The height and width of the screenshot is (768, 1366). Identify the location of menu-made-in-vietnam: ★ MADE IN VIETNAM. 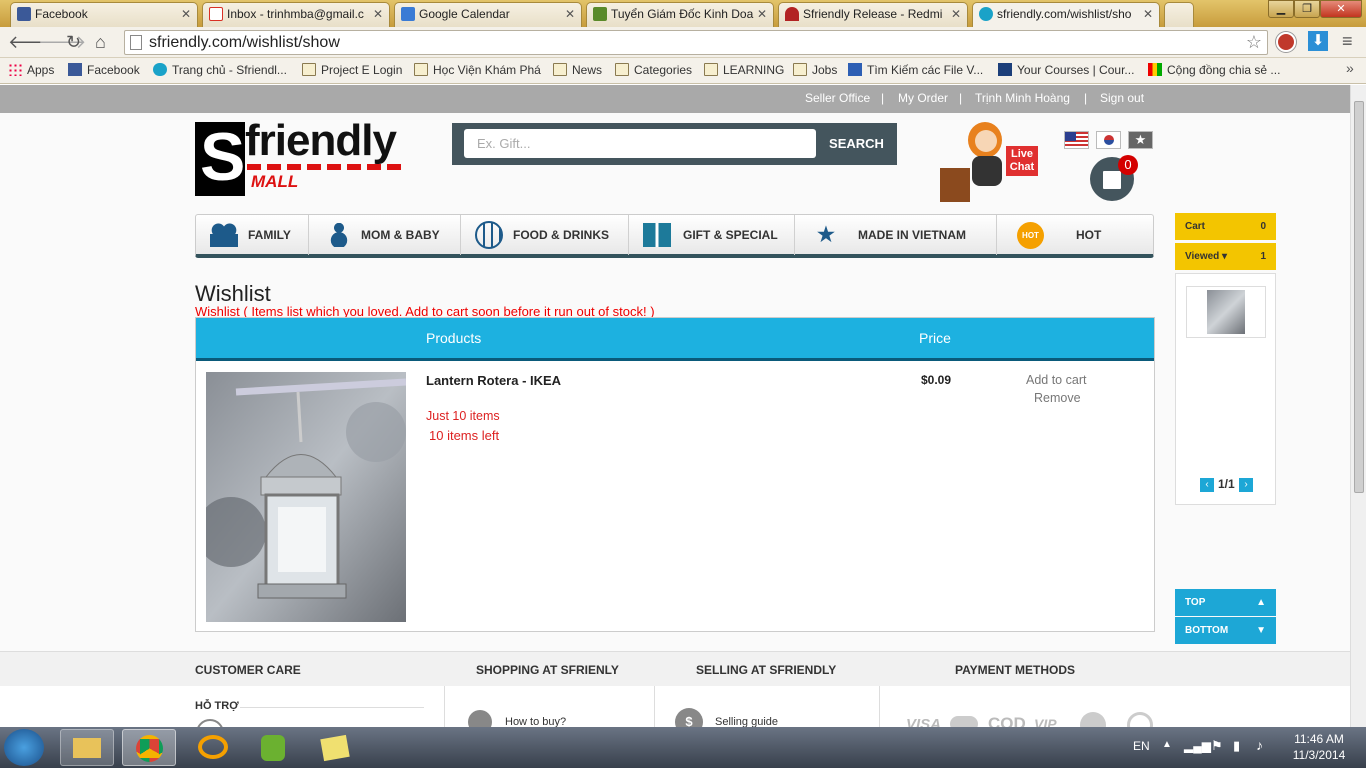
(896, 235).